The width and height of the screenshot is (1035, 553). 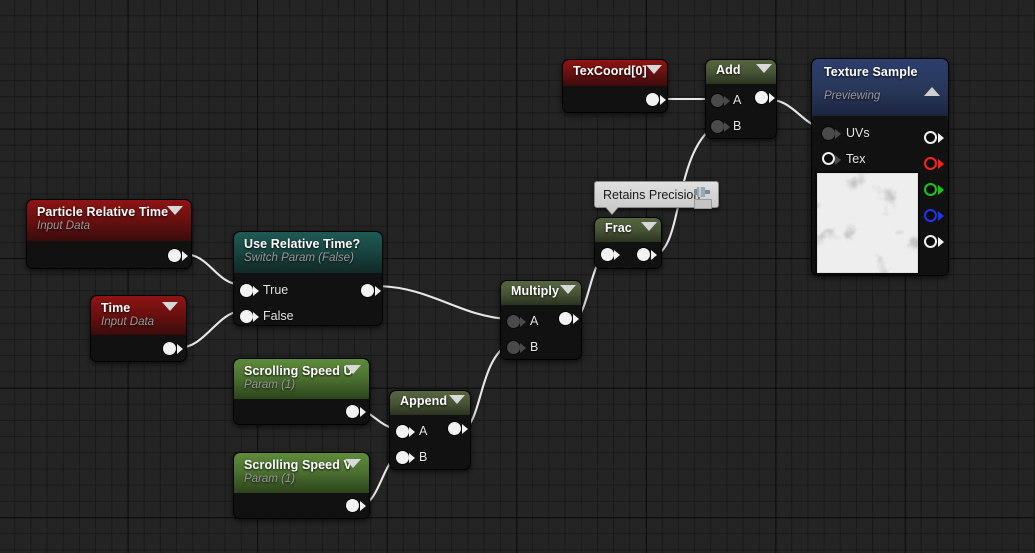 What do you see at coordinates (628, 230) in the screenshot?
I see `node-header: Frac` at bounding box center [628, 230].